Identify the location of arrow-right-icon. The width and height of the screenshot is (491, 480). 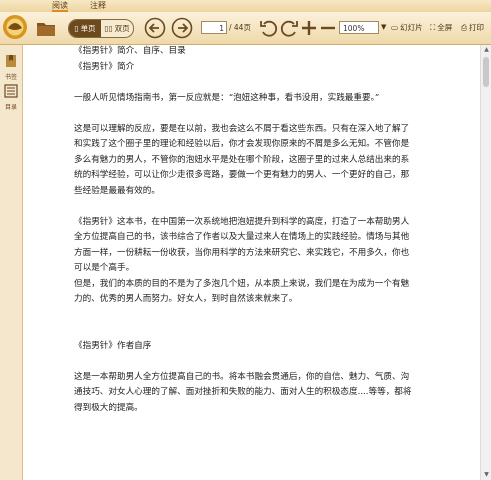
(182, 28).